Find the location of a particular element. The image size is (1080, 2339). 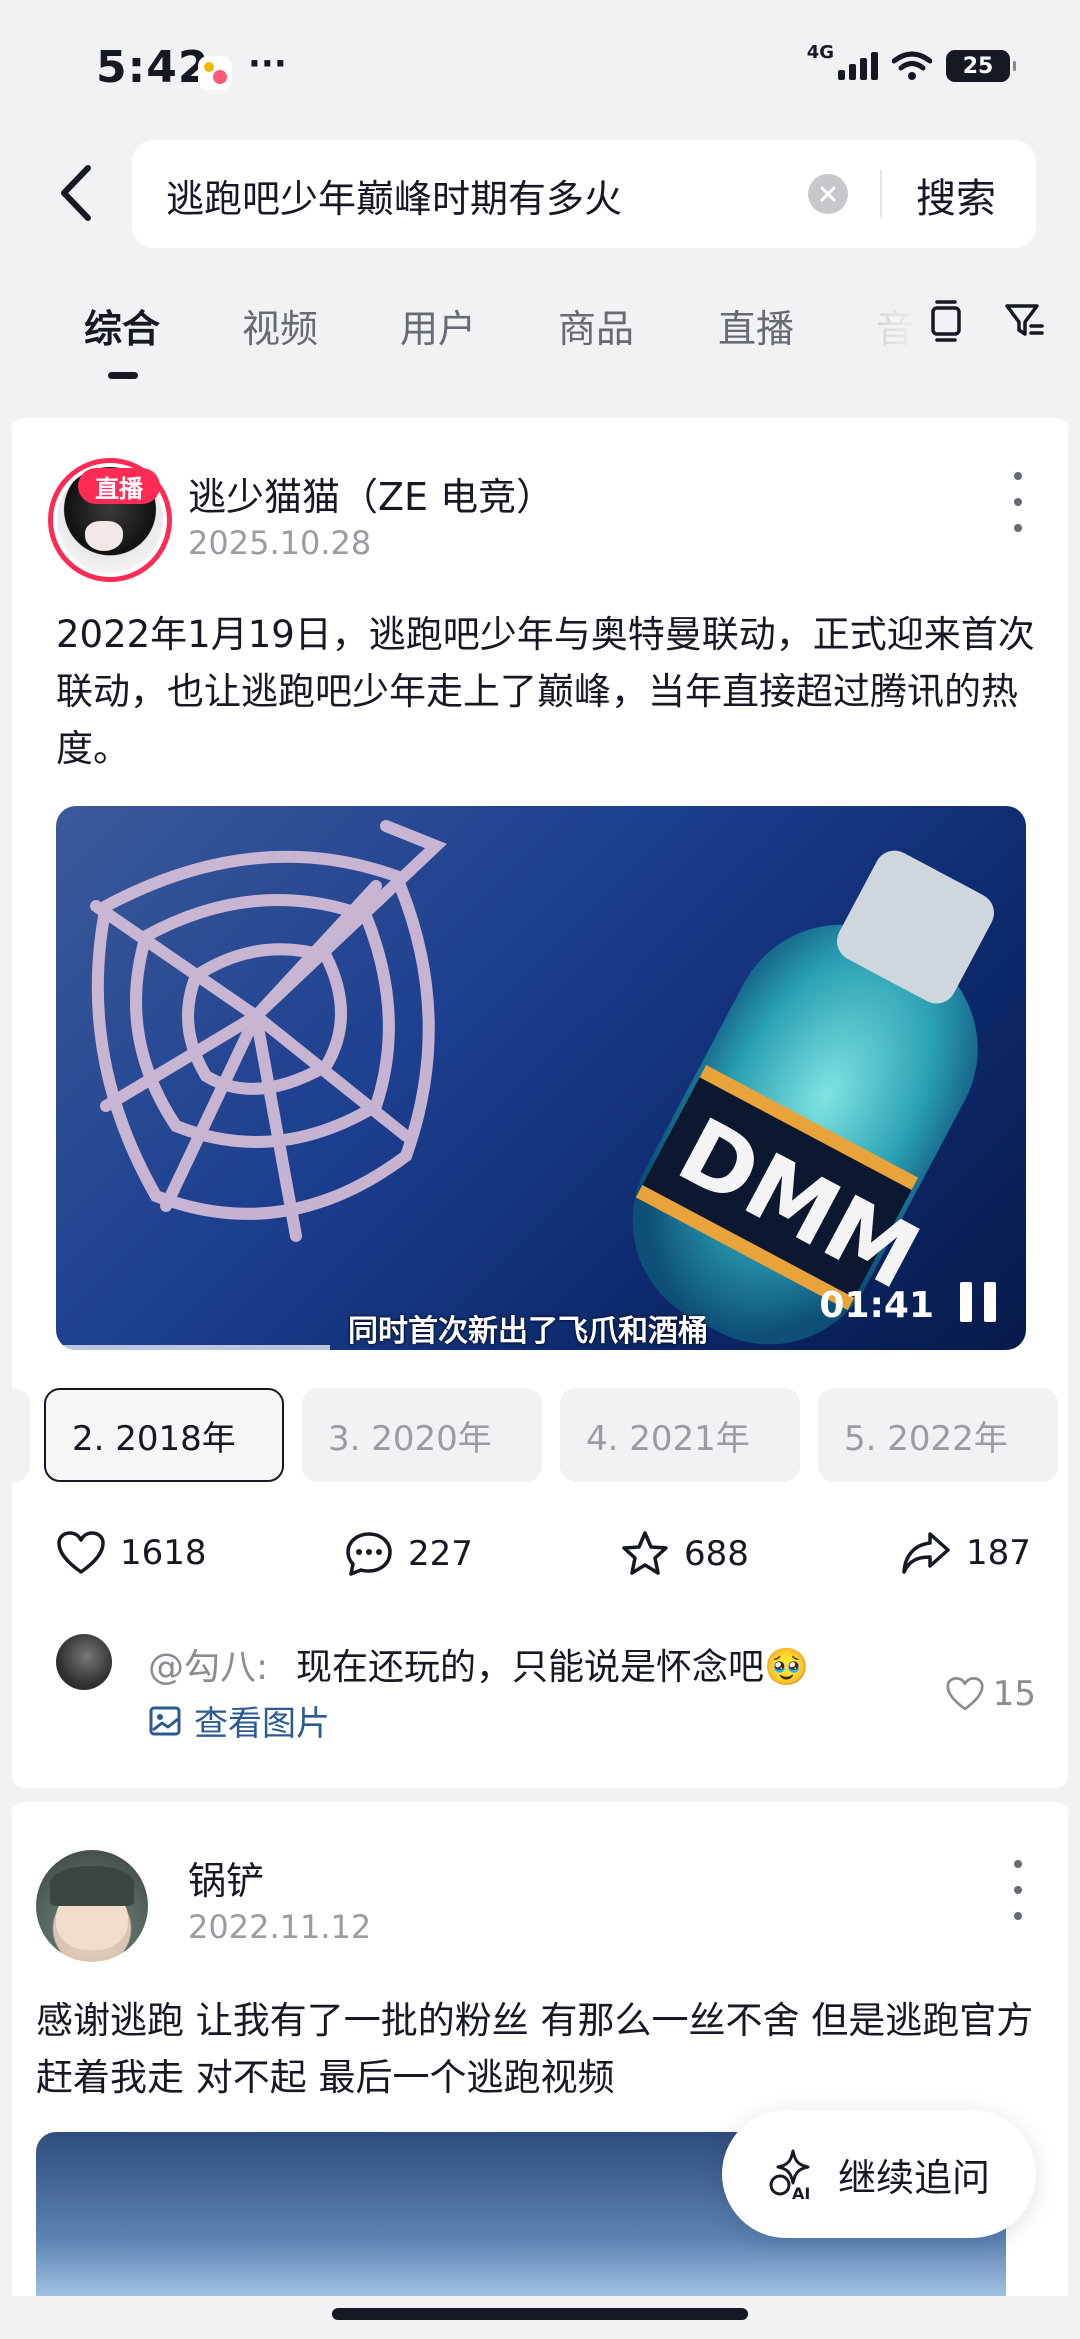

commenter-name: @勾八: is located at coordinates (208, 1664).